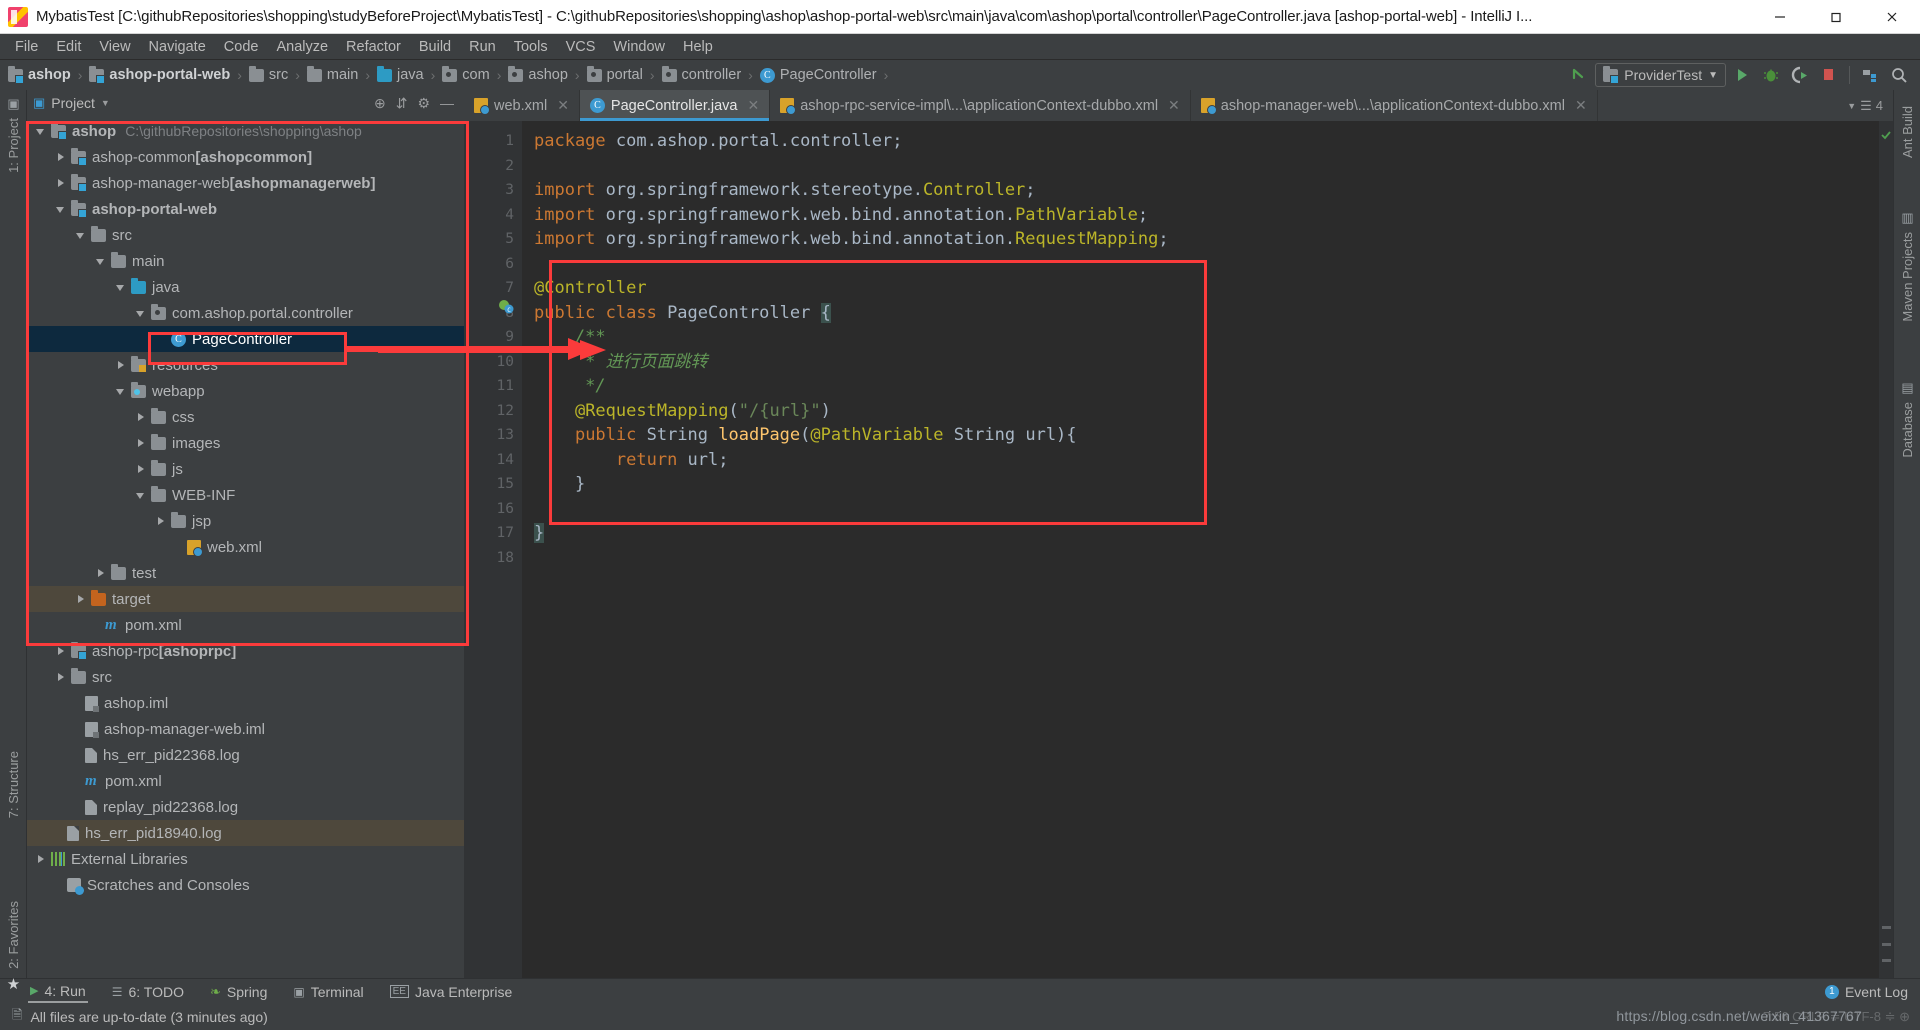  I want to click on spring-bean-gutter-icon: C, so click(506, 307).